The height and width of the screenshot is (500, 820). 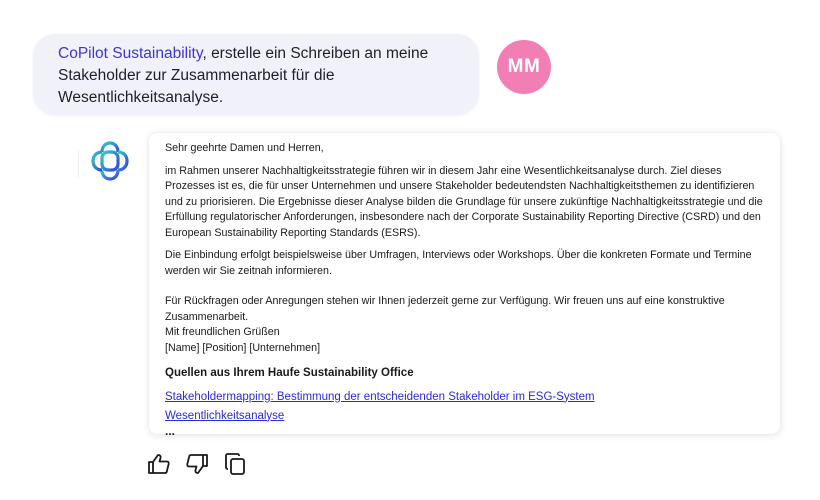 I want to click on letter-greeting: Sehr geehrte Damen und Herren,, so click(x=244, y=148).